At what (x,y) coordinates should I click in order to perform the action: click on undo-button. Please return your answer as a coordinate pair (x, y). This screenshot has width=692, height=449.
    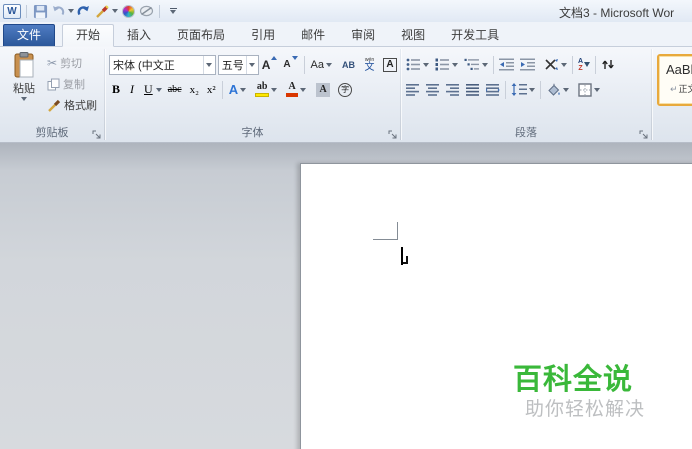
    Looking at the image, I should click on (58, 11).